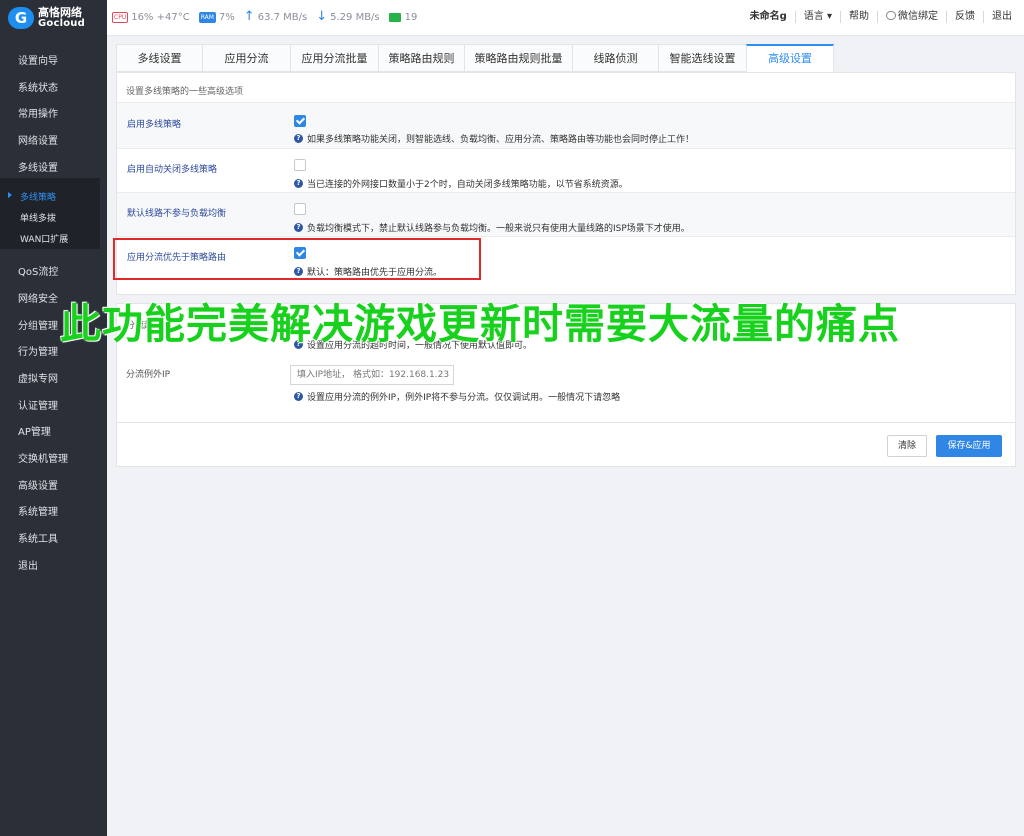 Image resolution: width=1024 pixels, height=836 pixels. What do you see at coordinates (38, 537) in the screenshot?
I see `sidebar-item-system-tools: 系统工具` at bounding box center [38, 537].